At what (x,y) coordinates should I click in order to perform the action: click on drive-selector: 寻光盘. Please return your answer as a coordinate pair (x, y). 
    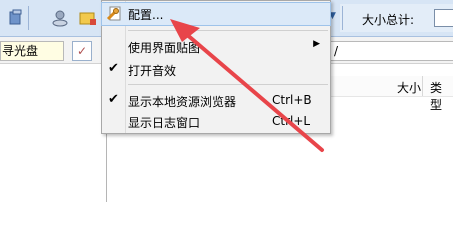
    Looking at the image, I should click on (32, 51).